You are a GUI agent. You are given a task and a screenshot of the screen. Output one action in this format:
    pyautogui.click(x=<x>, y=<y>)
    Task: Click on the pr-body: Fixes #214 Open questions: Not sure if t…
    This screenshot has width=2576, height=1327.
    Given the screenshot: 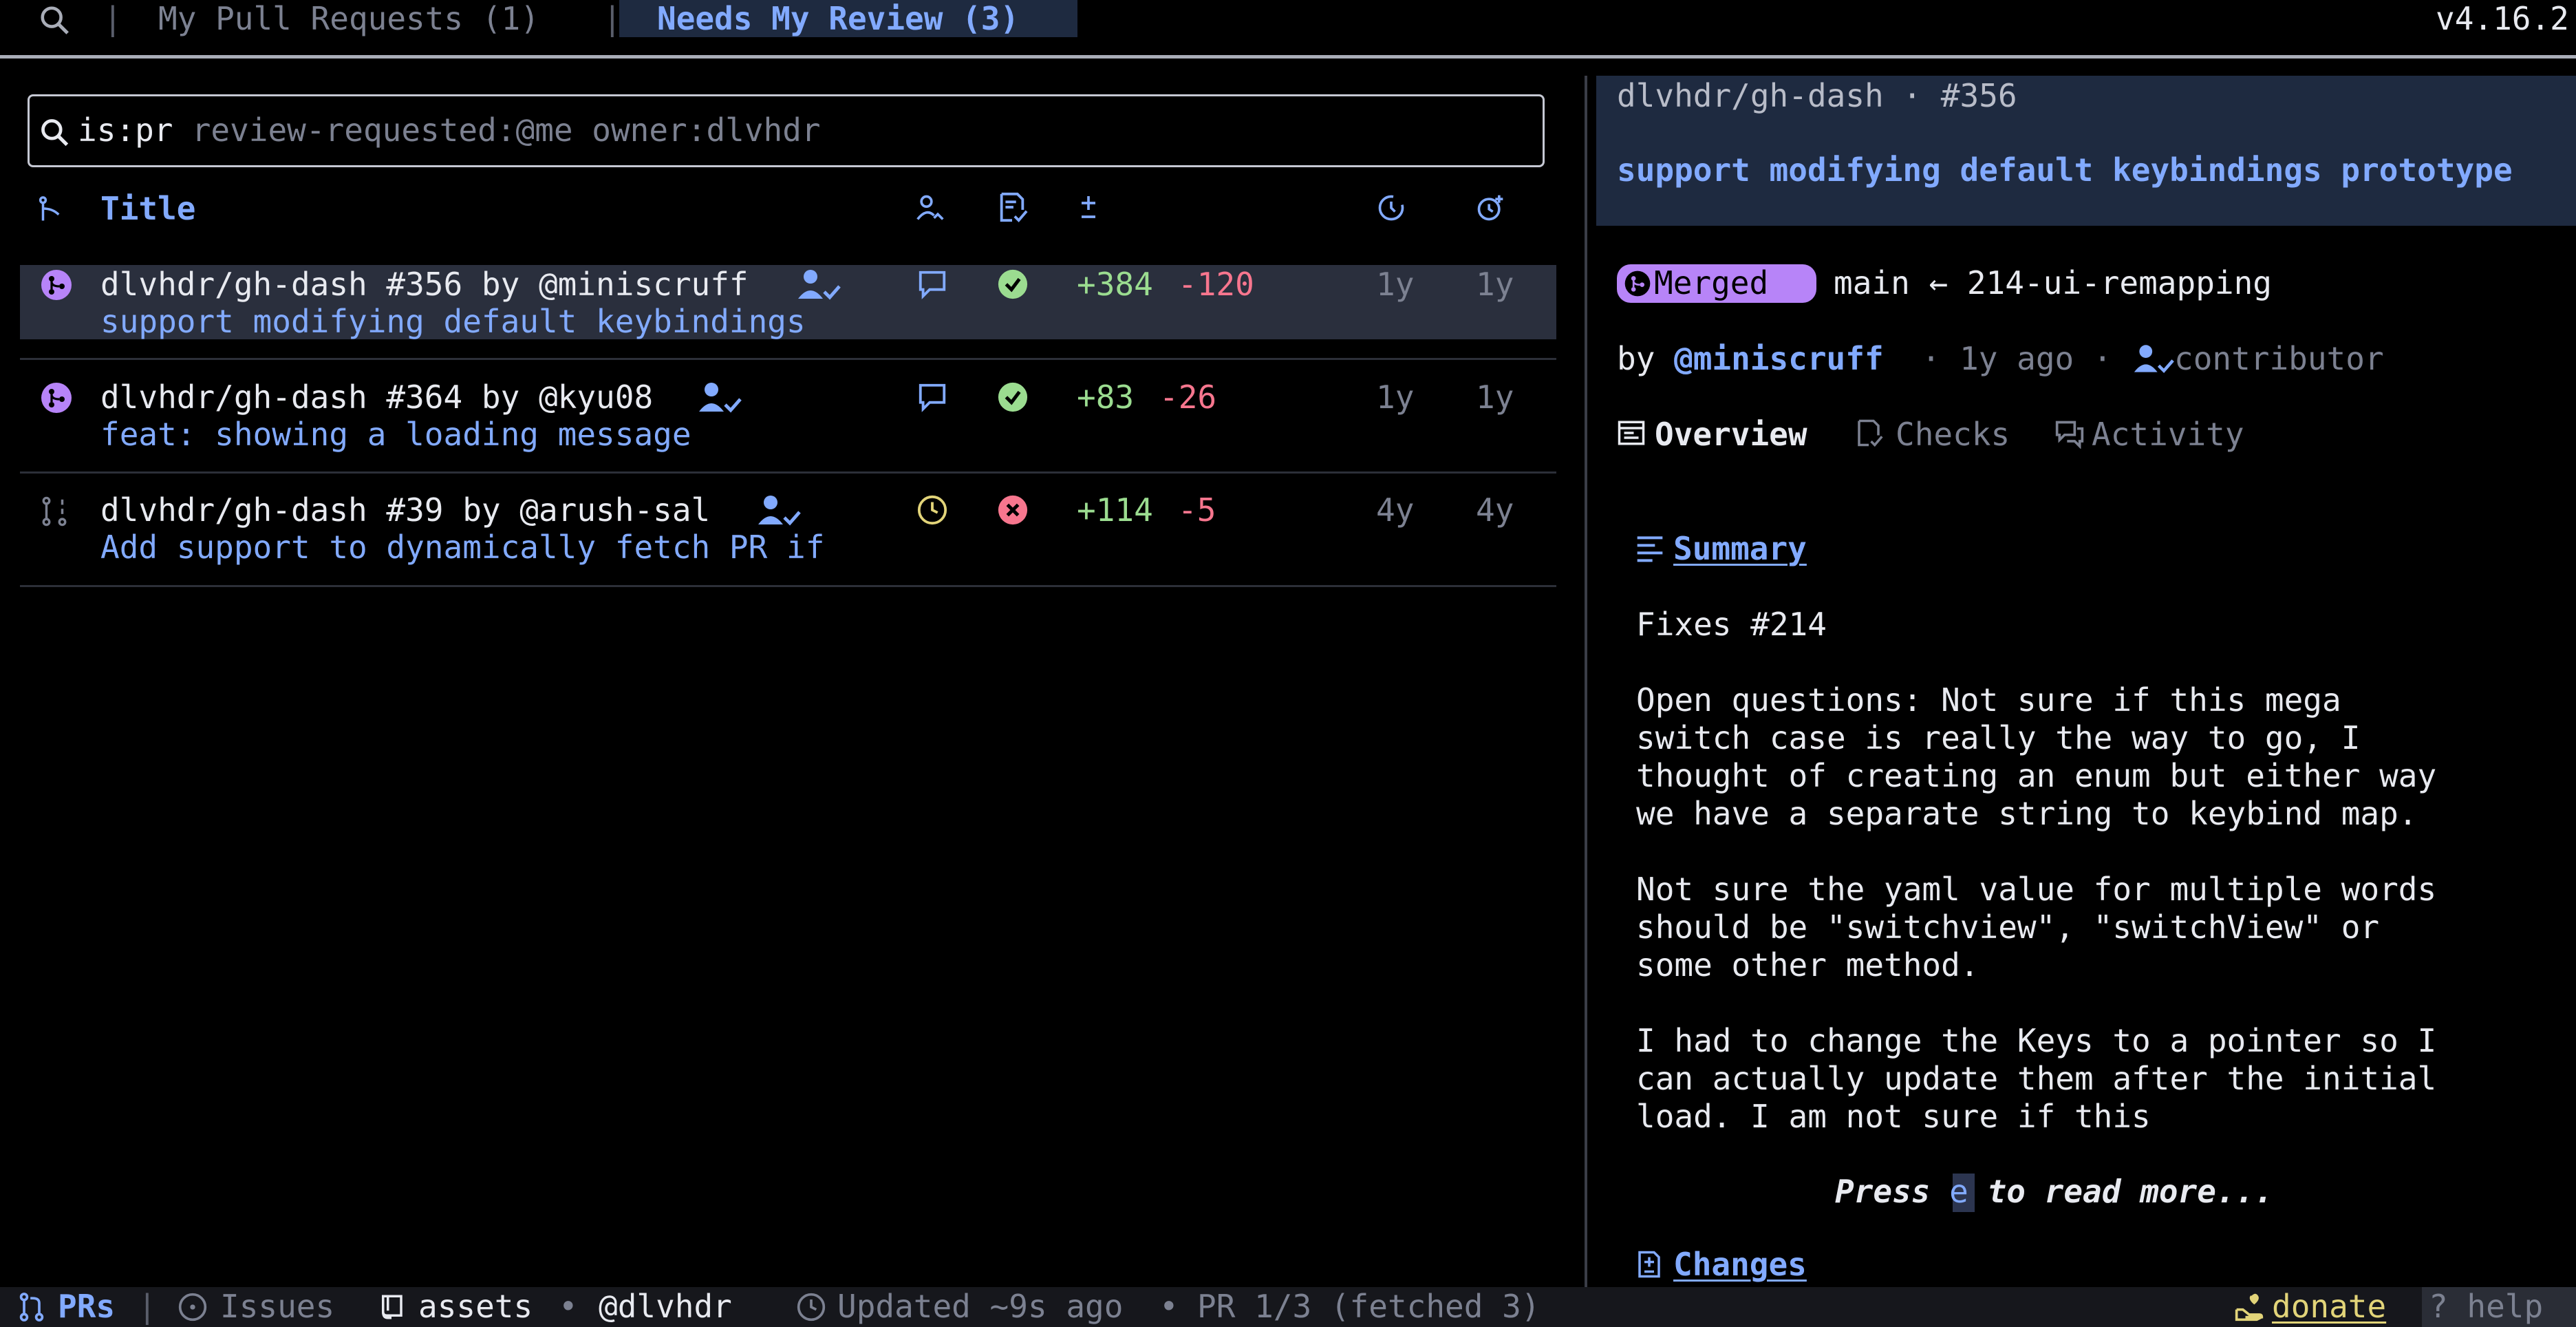 What is the action you would take?
    pyautogui.click(x=2036, y=871)
    